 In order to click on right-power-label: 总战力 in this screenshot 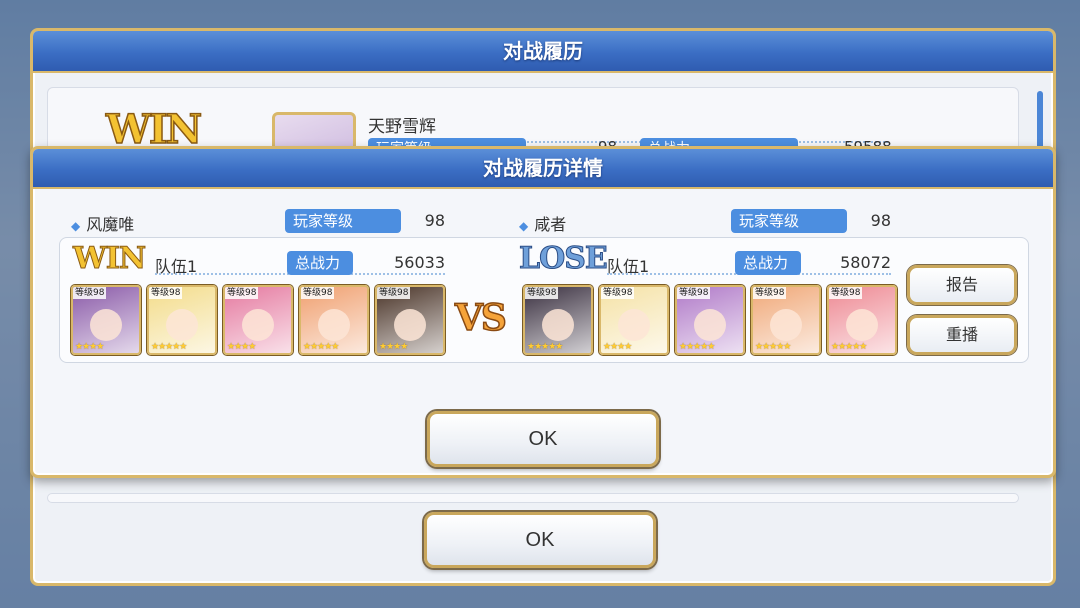, I will do `click(768, 263)`.